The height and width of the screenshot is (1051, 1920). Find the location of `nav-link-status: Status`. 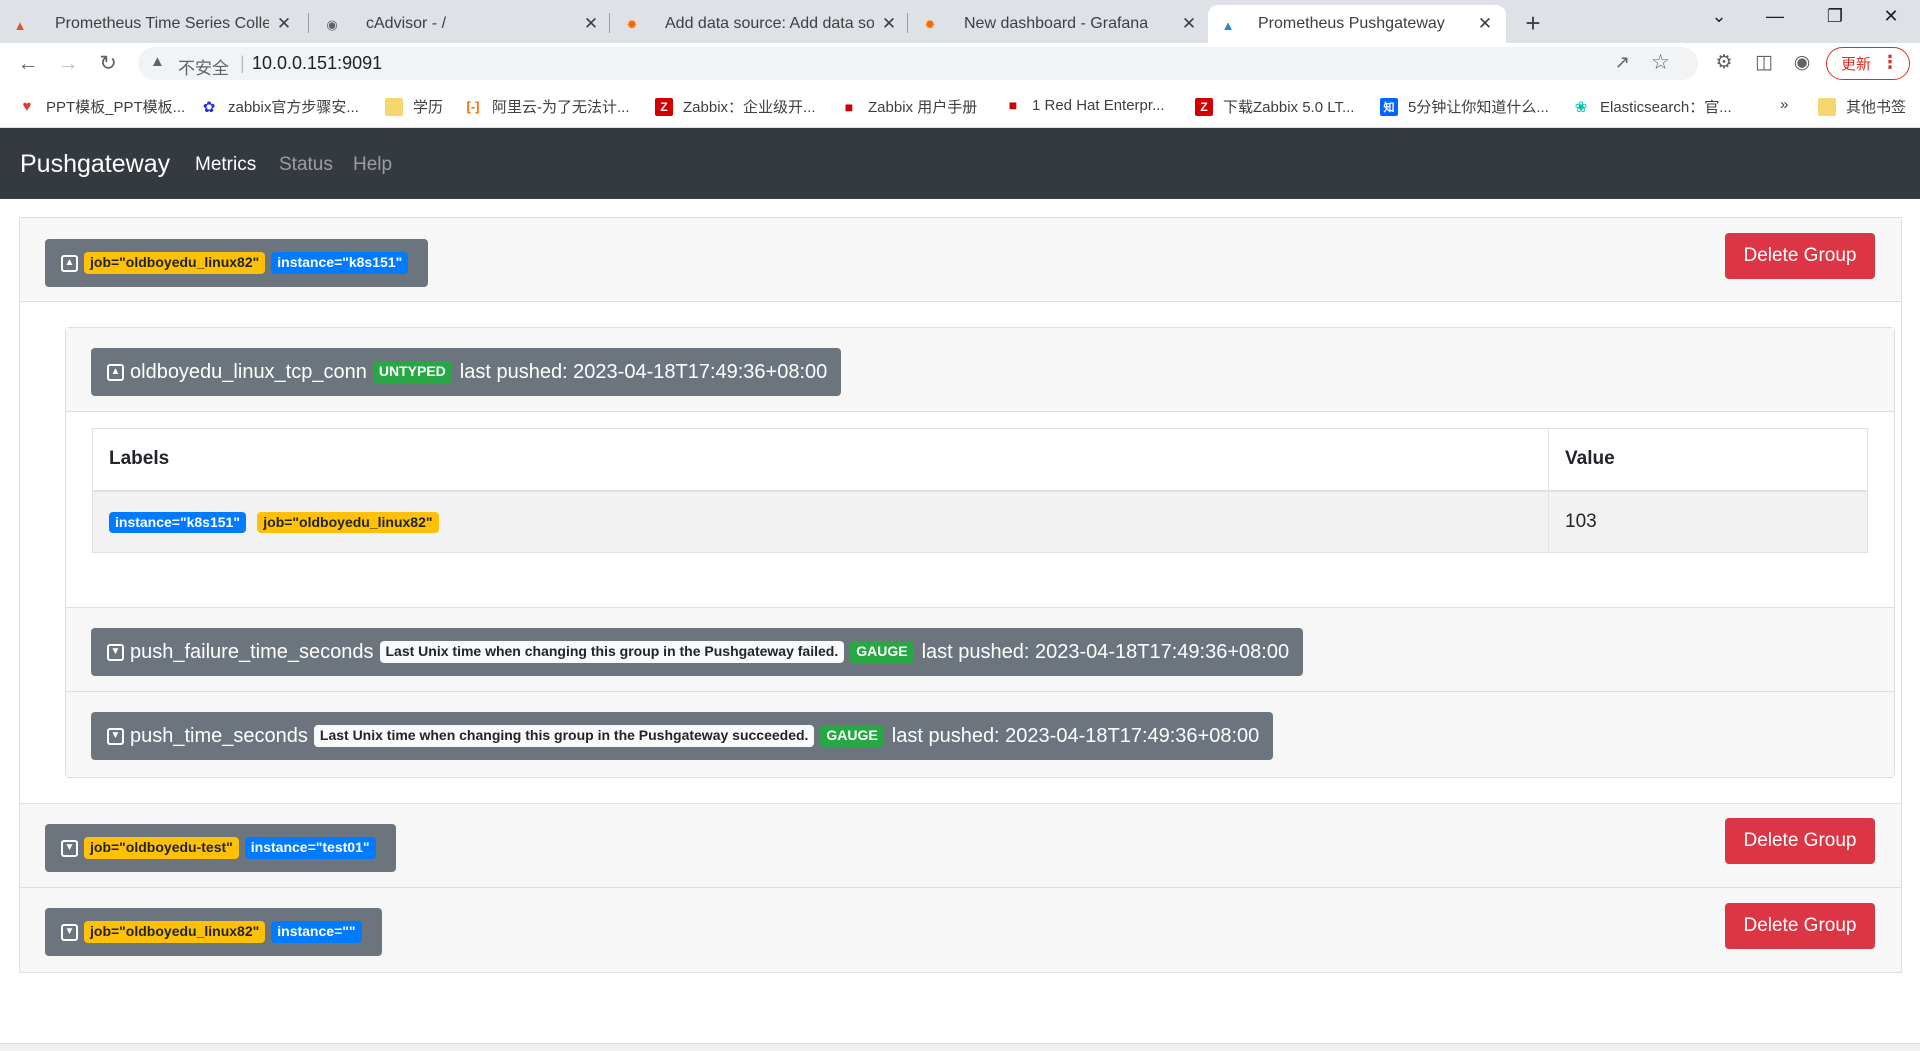

nav-link-status: Status is located at coordinates (306, 165).